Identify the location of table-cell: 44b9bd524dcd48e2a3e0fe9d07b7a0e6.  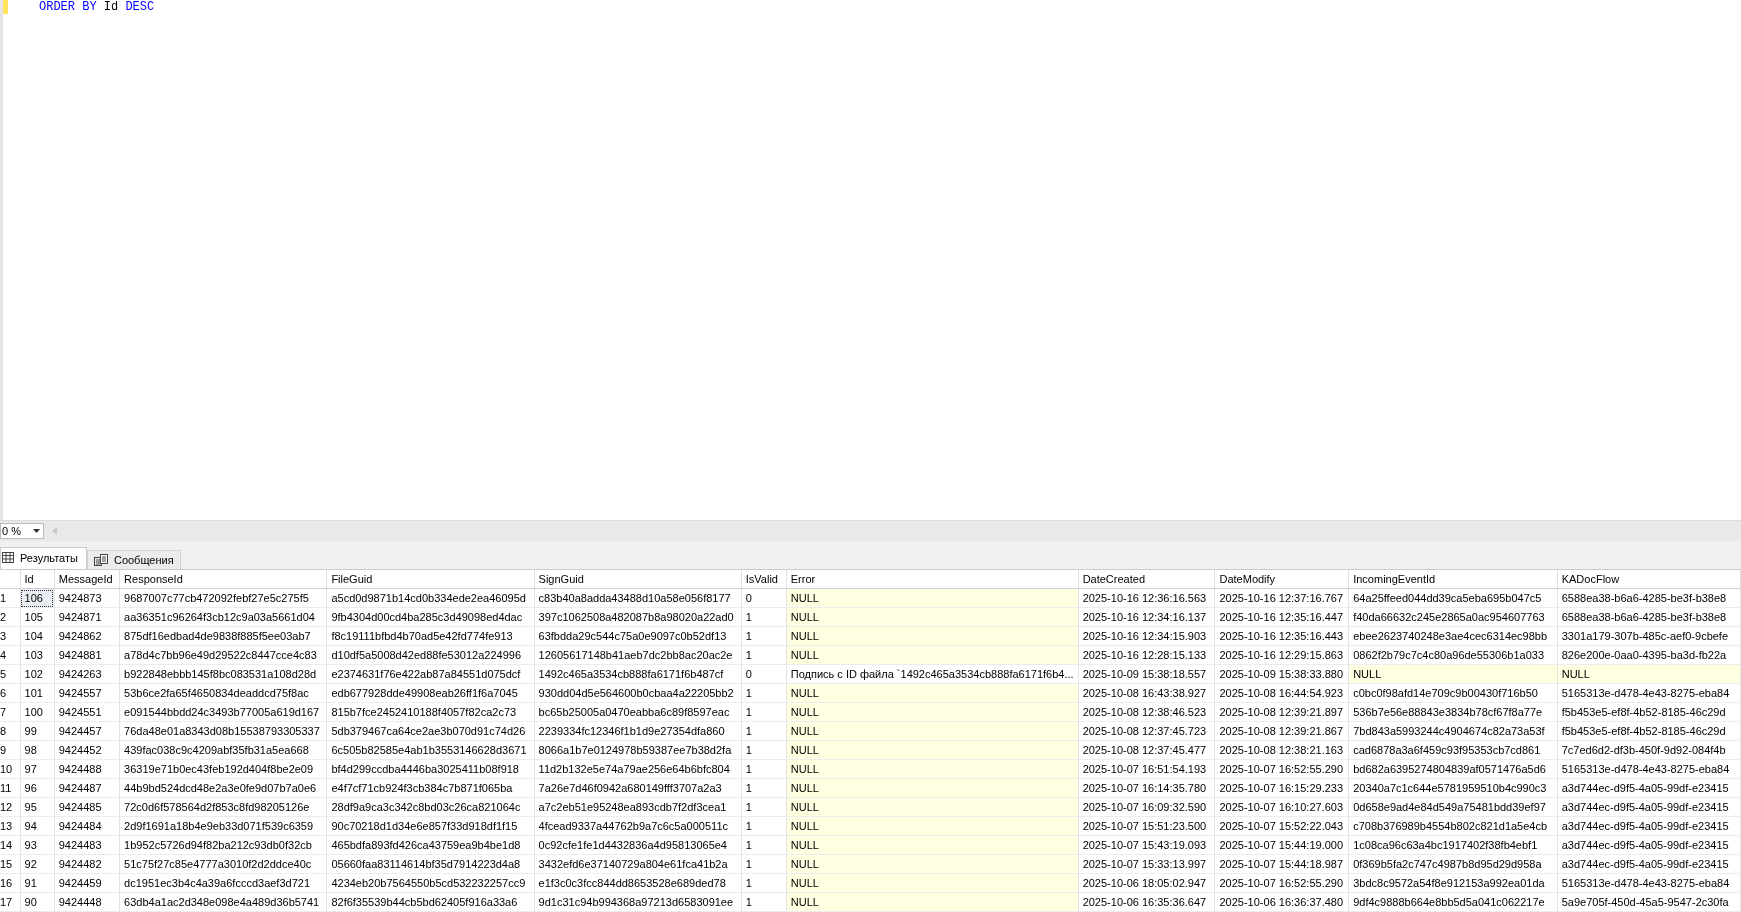
(223, 788).